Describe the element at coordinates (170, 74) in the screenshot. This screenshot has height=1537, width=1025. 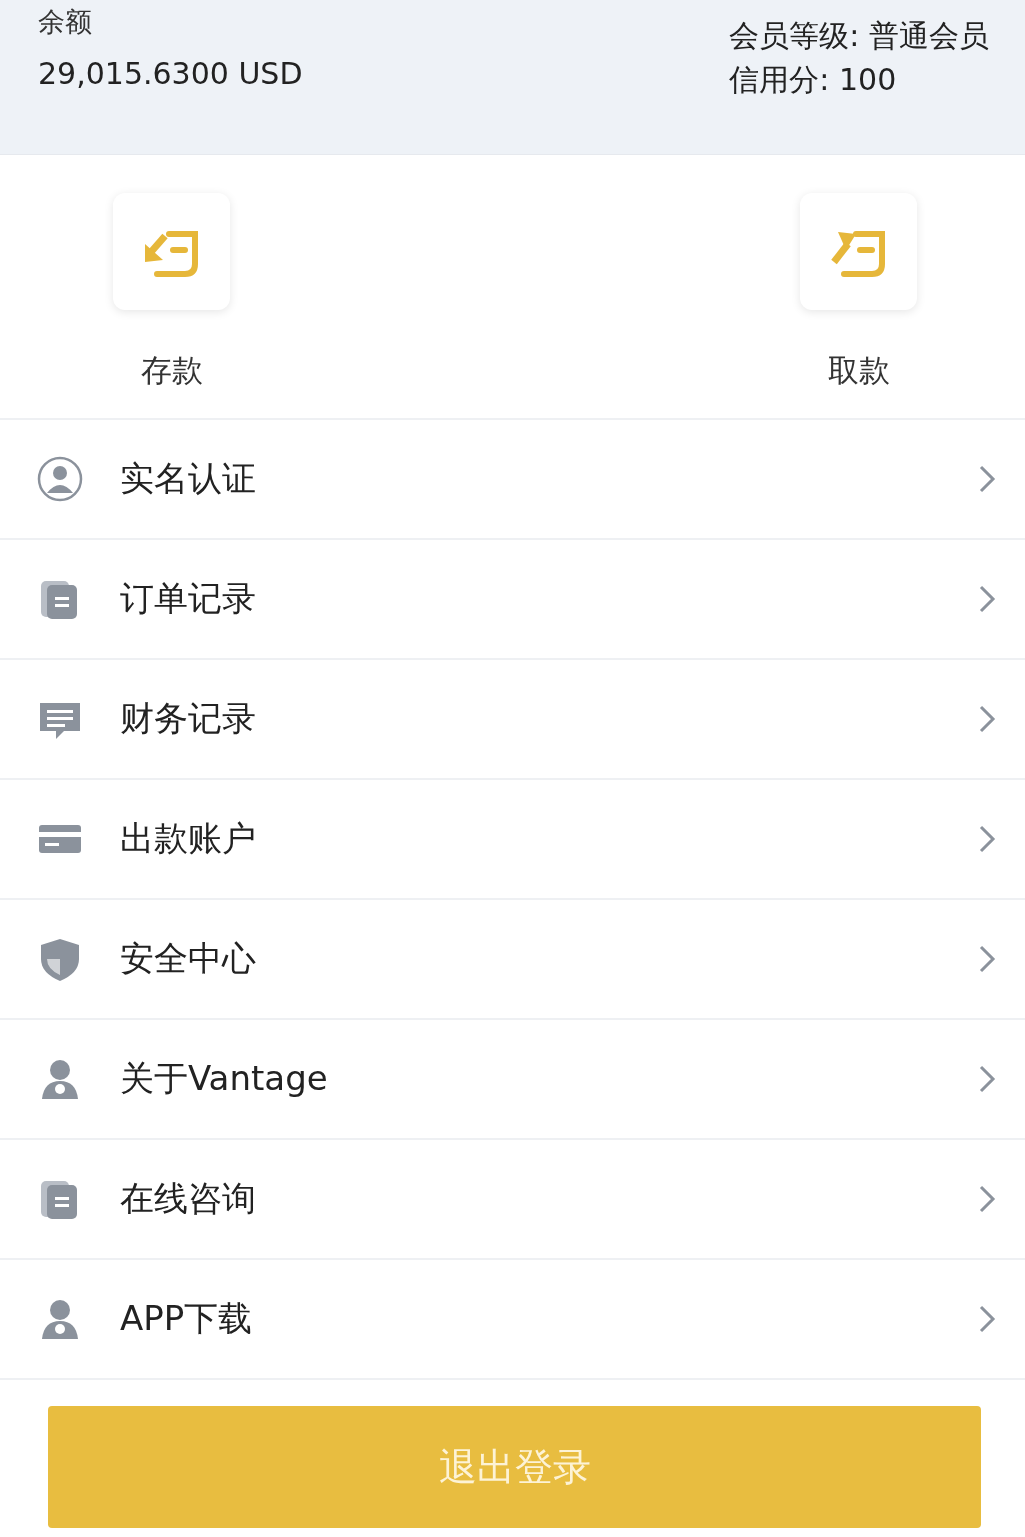
I see `balance-amount: 29,015.6300 USD` at that location.